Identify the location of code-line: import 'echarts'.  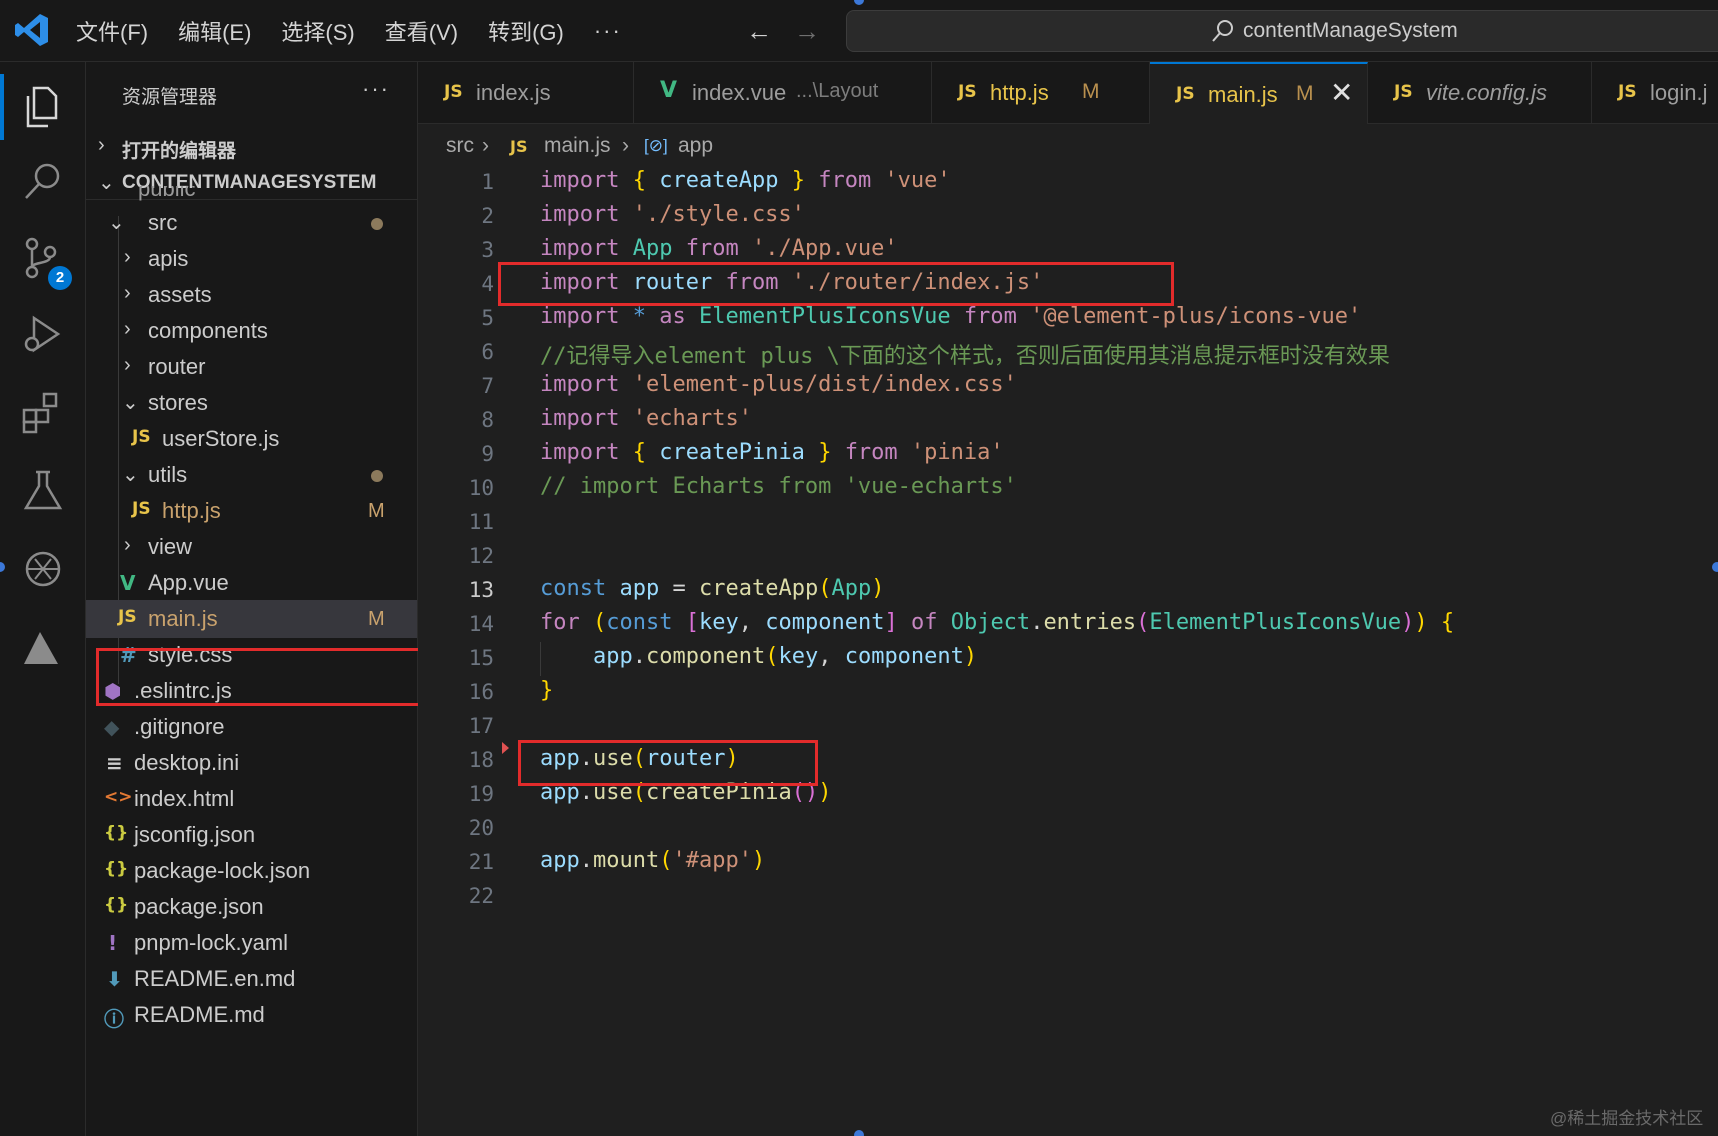
(646, 418).